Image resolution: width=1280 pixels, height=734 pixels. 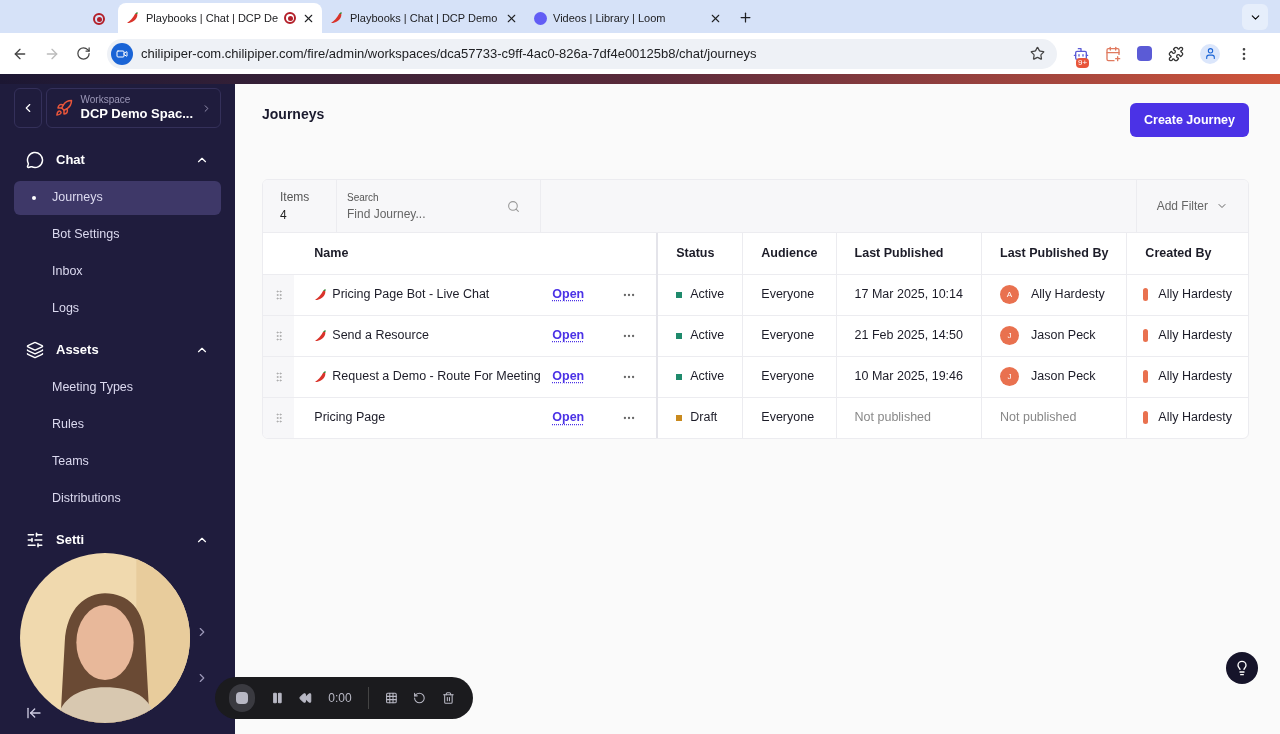 I want to click on tab-title: Playbooks | Chat | DCP Demo, so click(x=424, y=18).